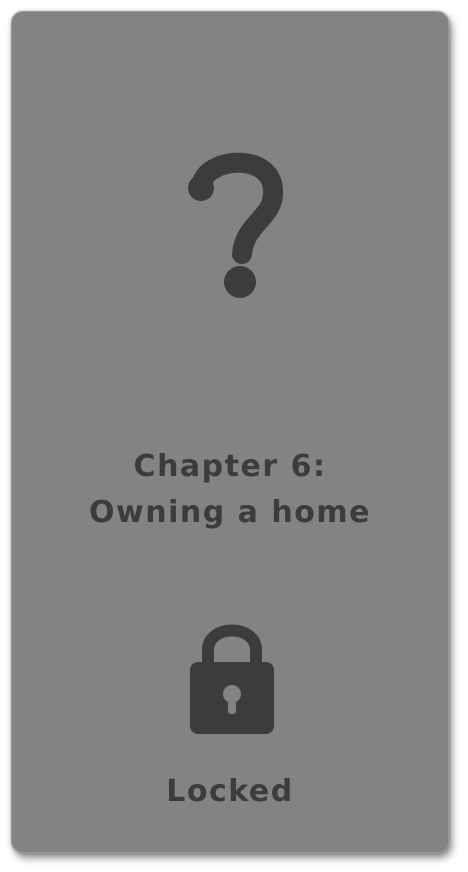 The width and height of the screenshot is (468, 872). I want to click on question-mark-icon, so click(235, 225).